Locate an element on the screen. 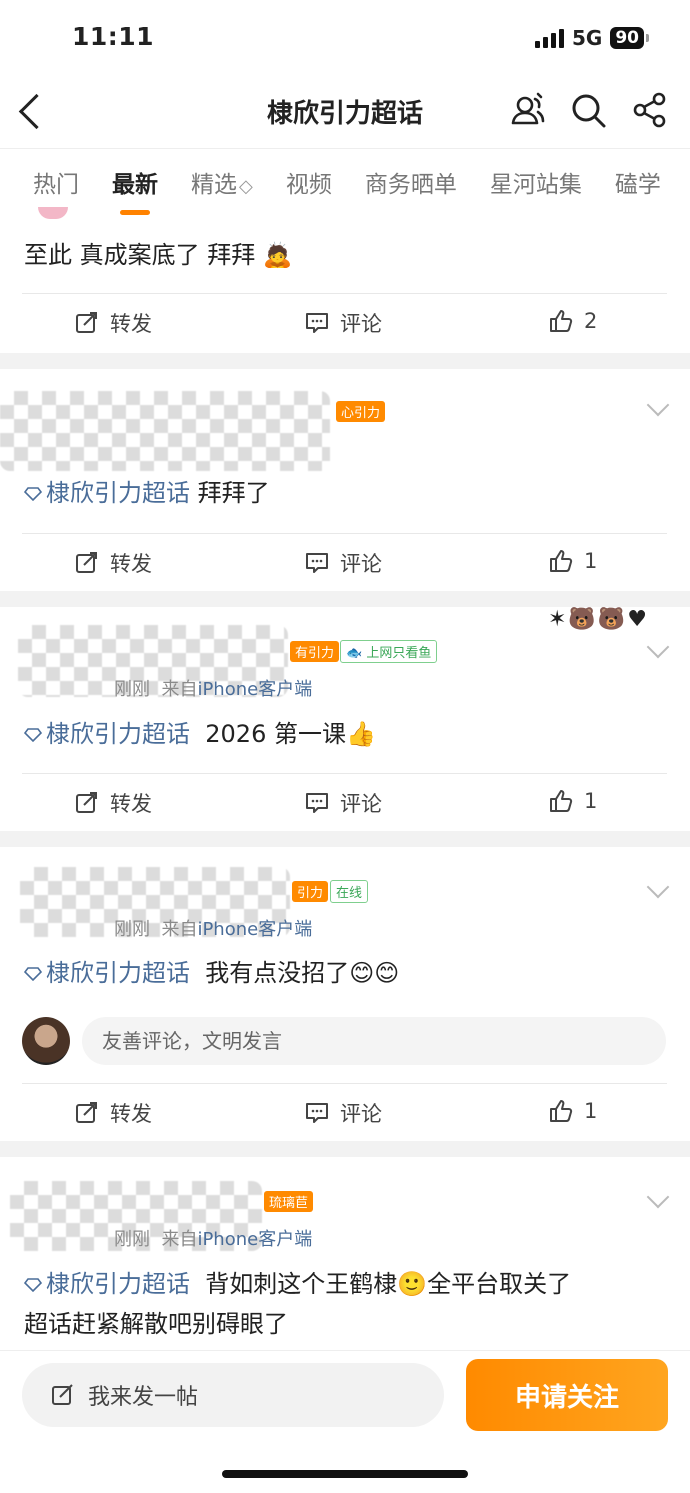 Image resolution: width=690 pixels, height=1493 pixels. post-text: 棣欣引力超话 拜拜了 is located at coordinates (147, 493).